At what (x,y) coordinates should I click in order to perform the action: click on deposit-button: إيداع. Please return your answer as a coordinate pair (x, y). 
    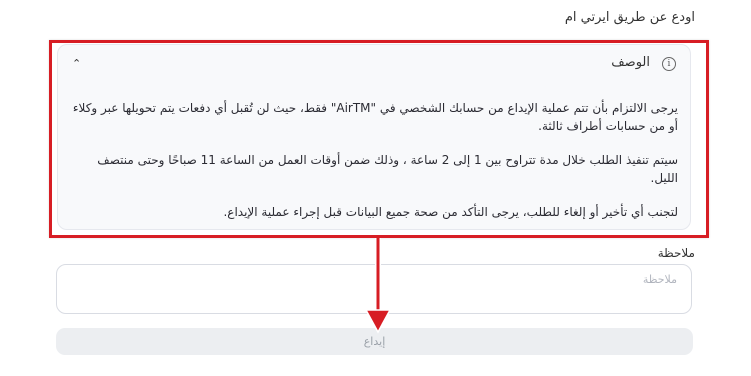
    Looking at the image, I should click on (374, 341).